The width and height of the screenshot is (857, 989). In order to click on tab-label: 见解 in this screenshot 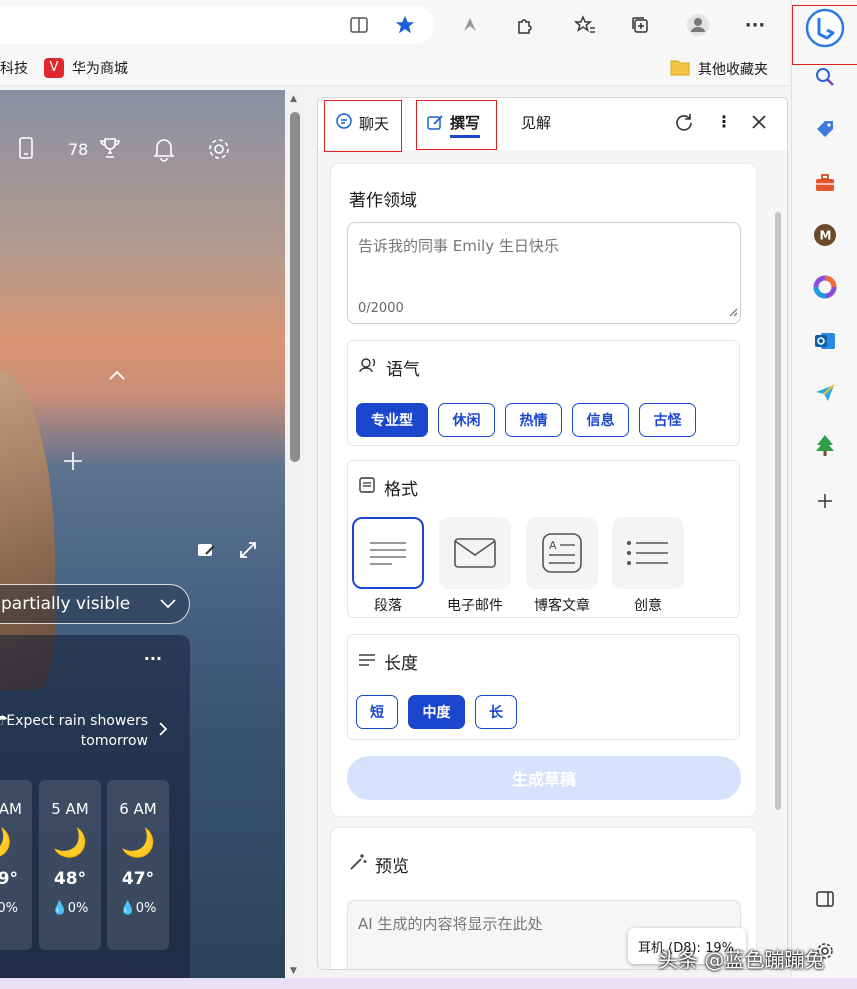, I will do `click(536, 123)`.